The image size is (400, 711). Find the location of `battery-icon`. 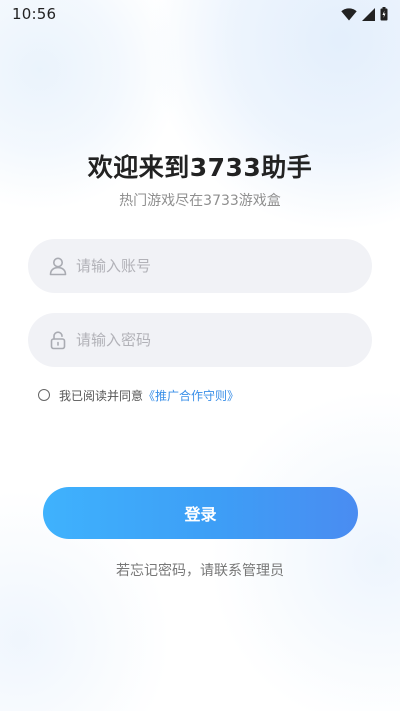

battery-icon is located at coordinates (384, 14).